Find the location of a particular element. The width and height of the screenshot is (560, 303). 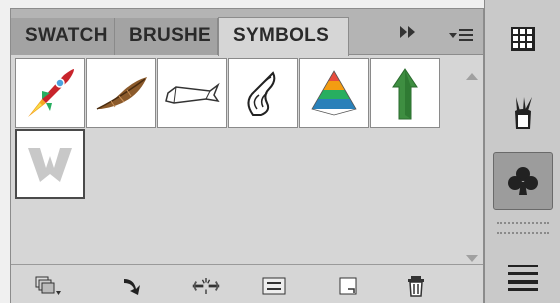

symbol-w-shape is located at coordinates (50, 164).